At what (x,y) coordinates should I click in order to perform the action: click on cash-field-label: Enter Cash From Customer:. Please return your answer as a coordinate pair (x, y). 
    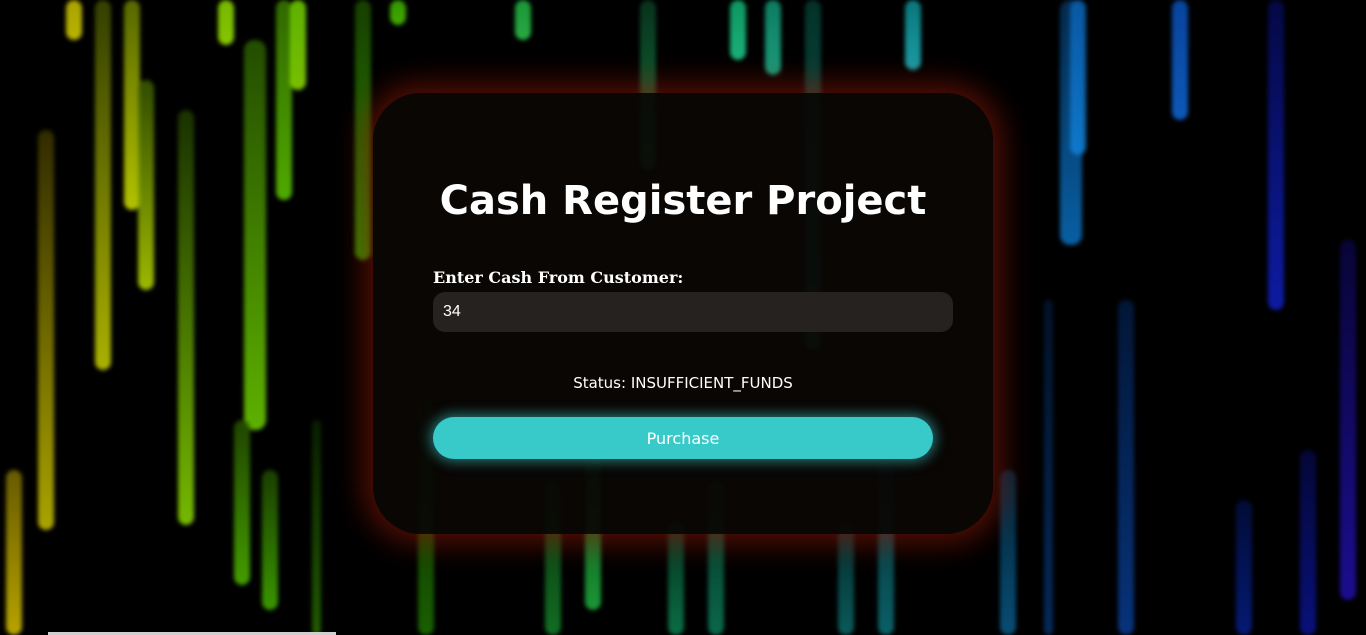
    Looking at the image, I should click on (558, 277).